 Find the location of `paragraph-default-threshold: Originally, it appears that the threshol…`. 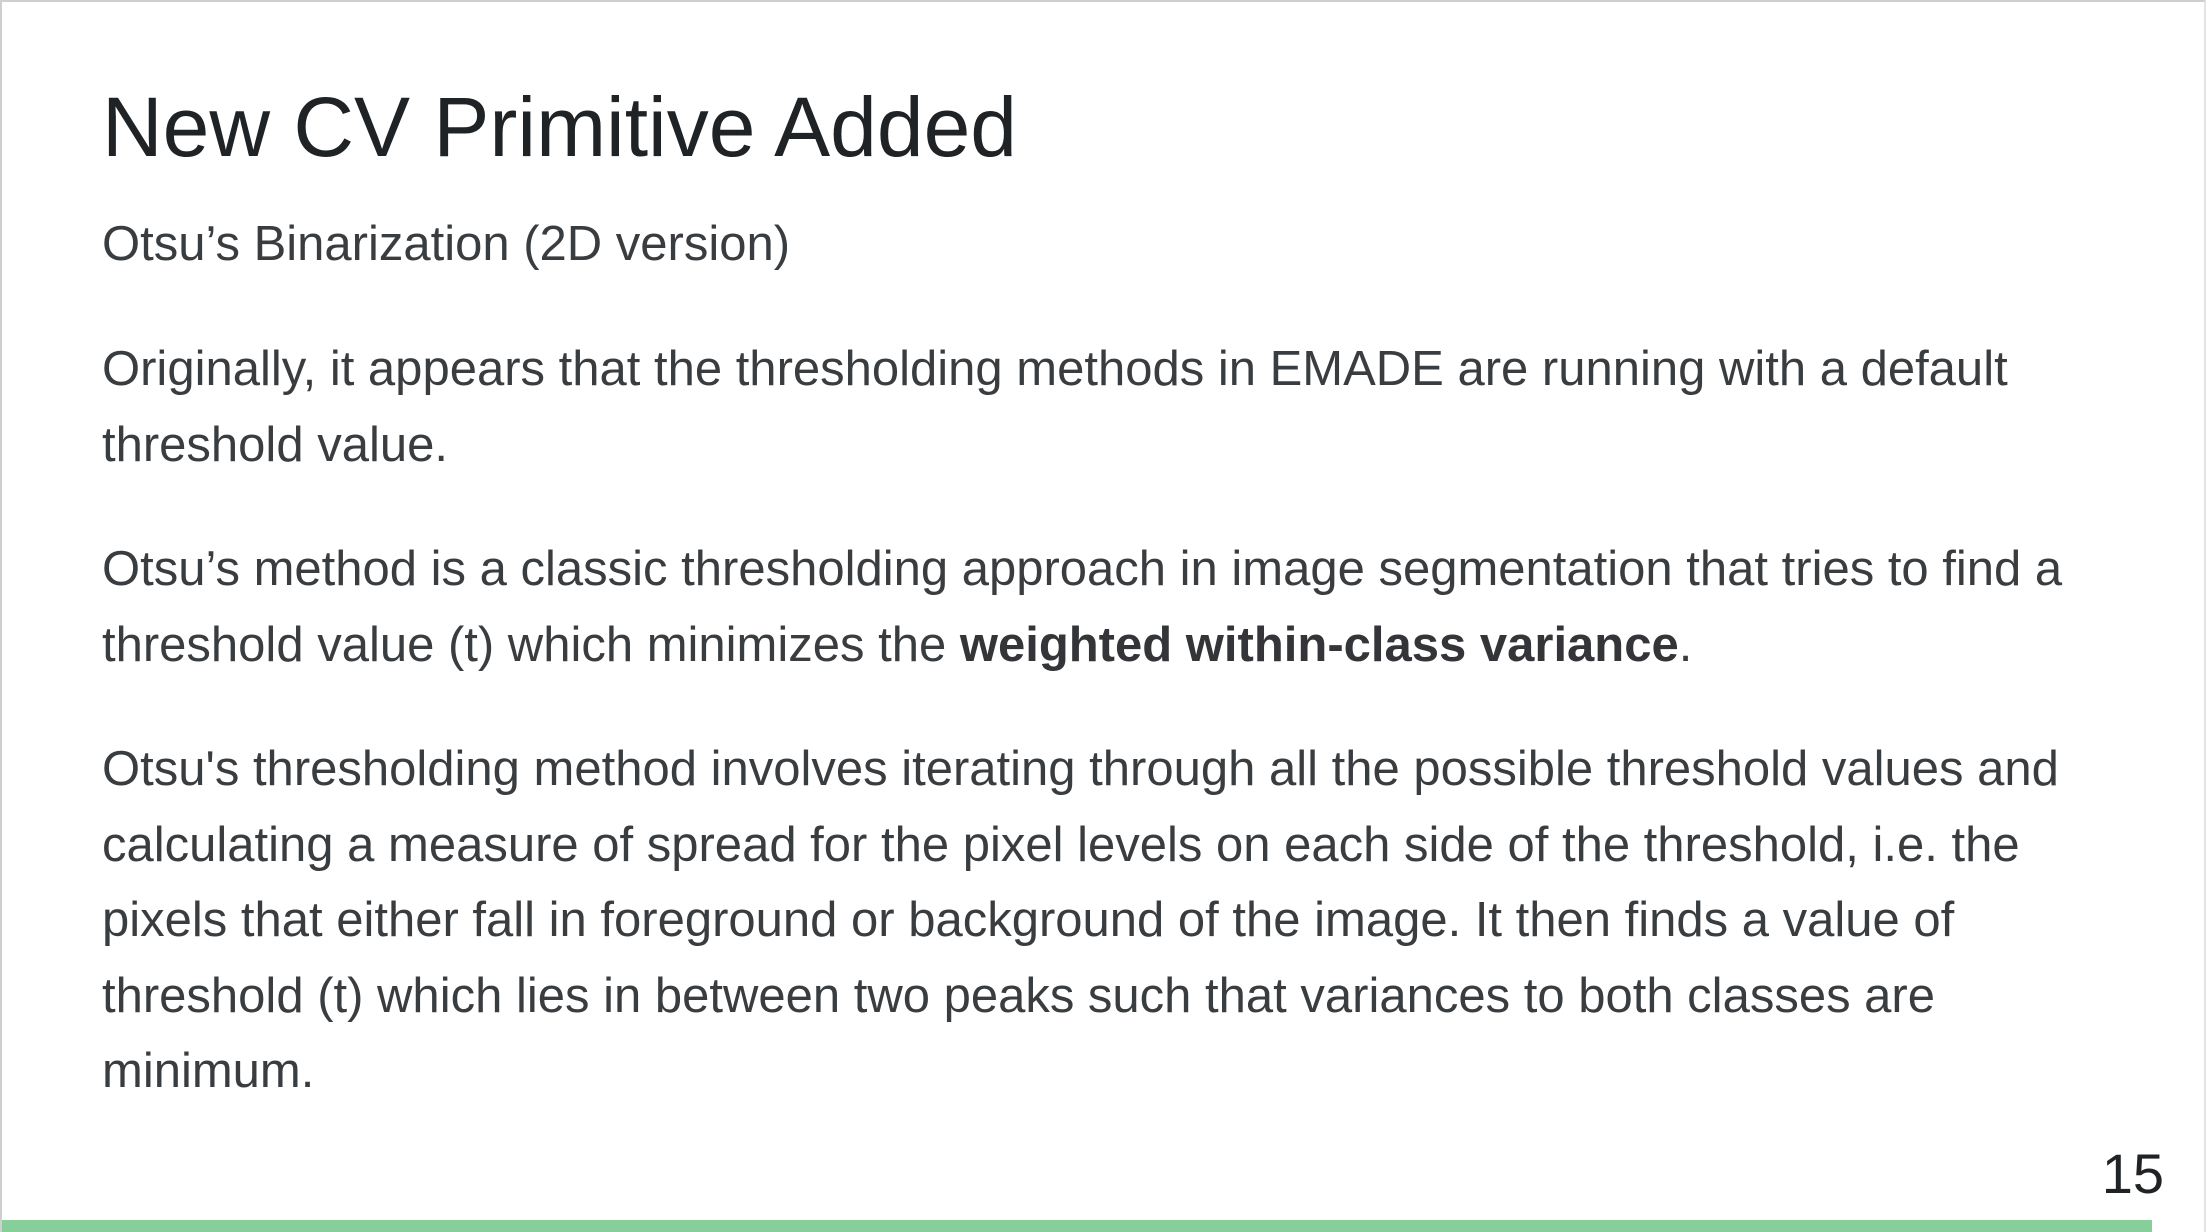

paragraph-default-threshold: Originally, it appears that the threshol… is located at coordinates (1055, 407).